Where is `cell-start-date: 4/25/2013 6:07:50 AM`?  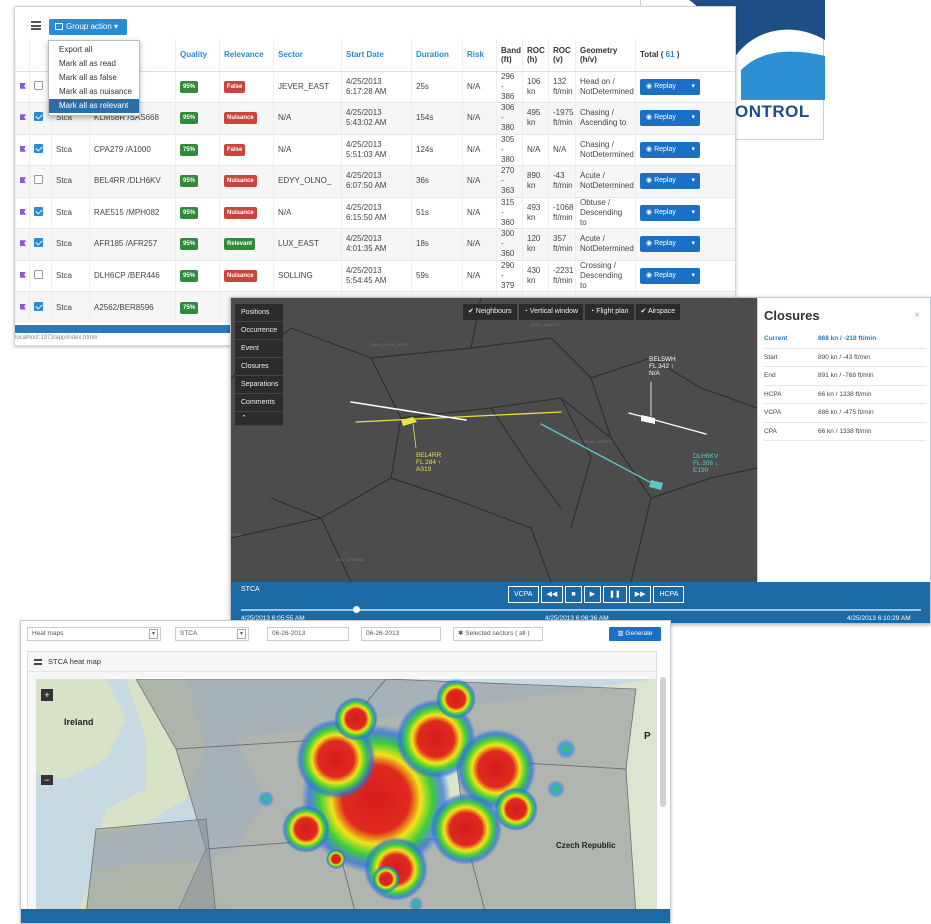
cell-start-date: 4/25/2013 6:07:50 AM is located at coordinates (376, 181).